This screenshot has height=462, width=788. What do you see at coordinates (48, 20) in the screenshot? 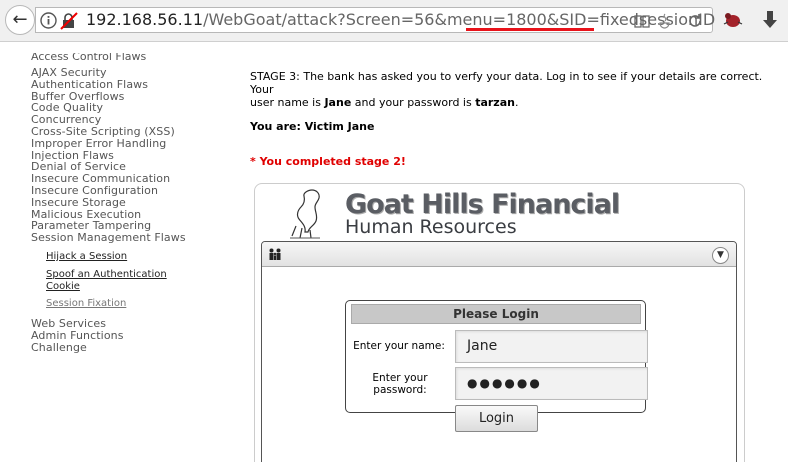
I see `info-icon` at bounding box center [48, 20].